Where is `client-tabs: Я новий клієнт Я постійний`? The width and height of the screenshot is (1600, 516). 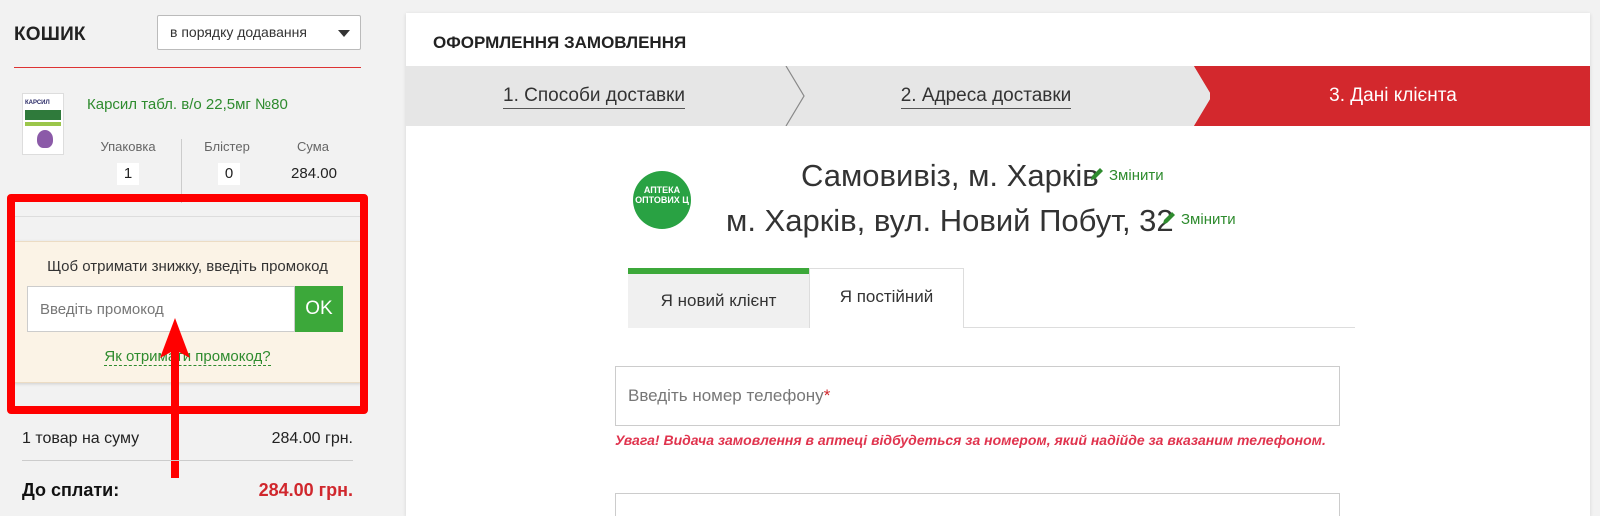
client-tabs: Я новий клієнт Я постійний is located at coordinates (991, 298).